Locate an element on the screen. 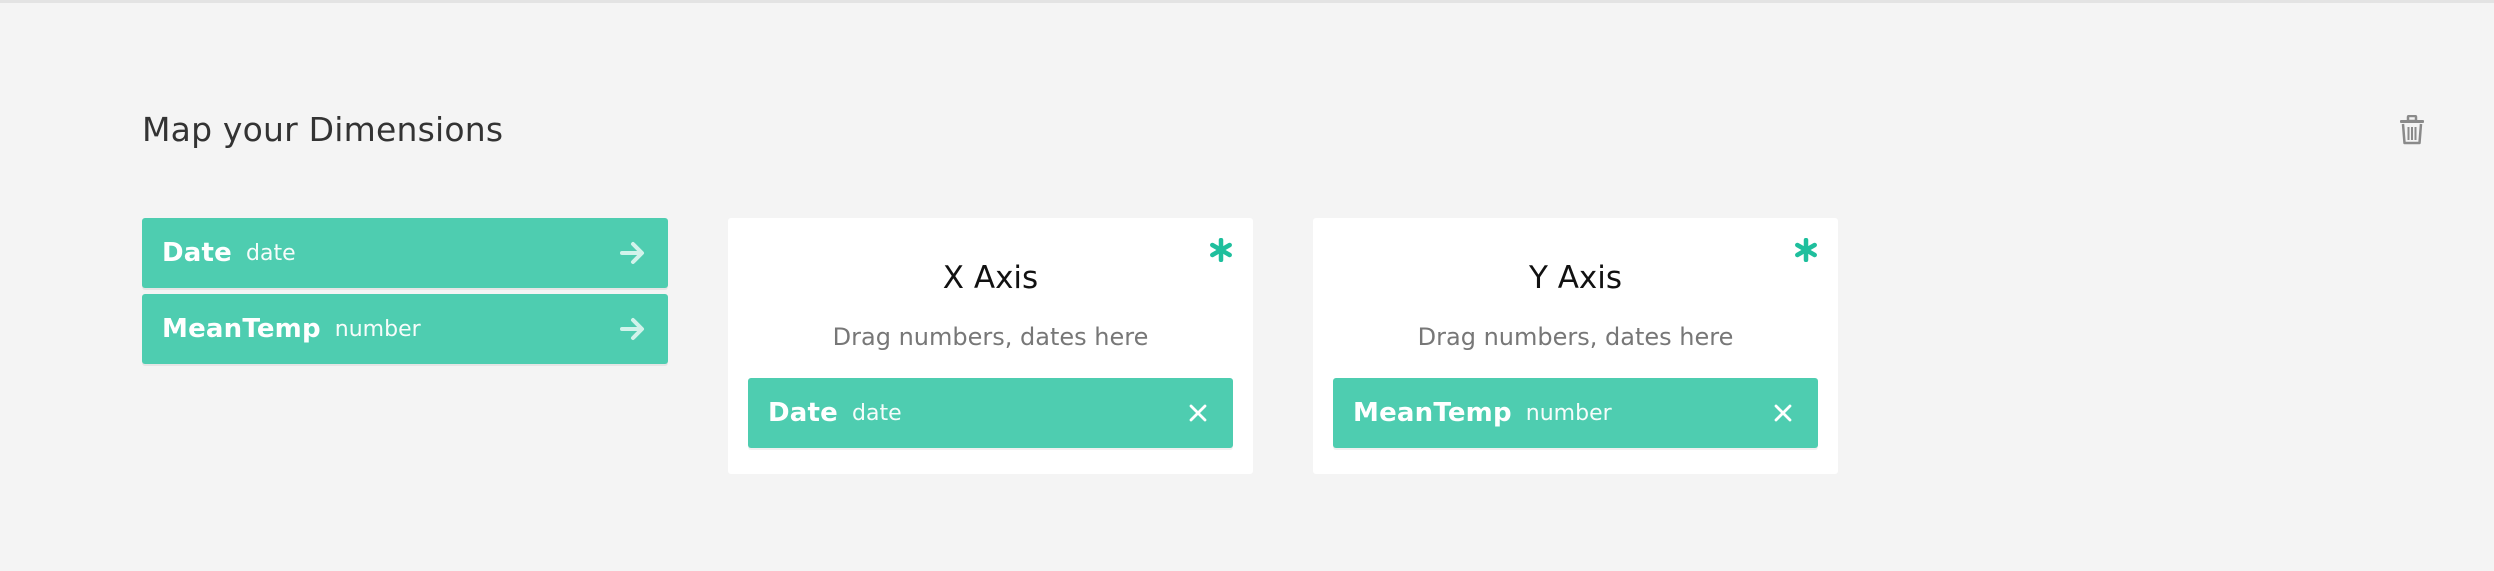 The image size is (2494, 571). axis-title: X Axis is located at coordinates (990, 278).